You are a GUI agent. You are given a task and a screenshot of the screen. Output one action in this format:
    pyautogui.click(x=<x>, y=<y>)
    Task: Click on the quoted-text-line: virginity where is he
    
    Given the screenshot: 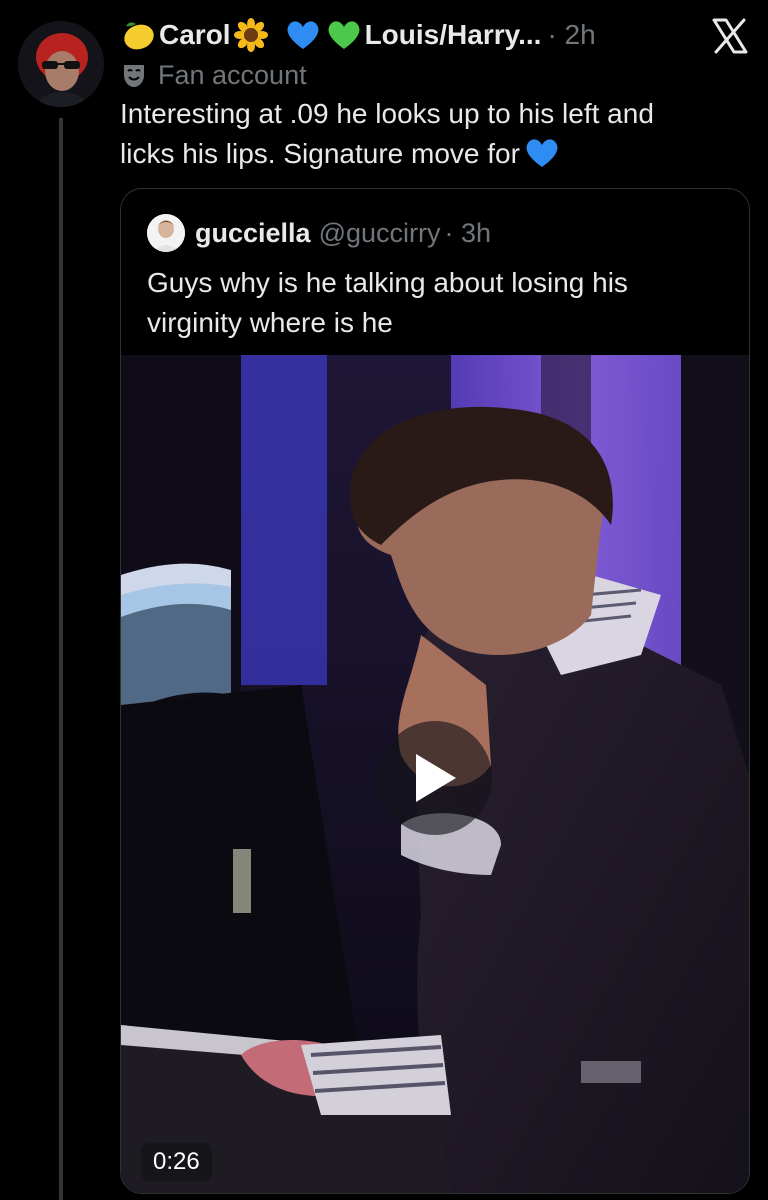 What is the action you would take?
    pyautogui.click(x=270, y=322)
    